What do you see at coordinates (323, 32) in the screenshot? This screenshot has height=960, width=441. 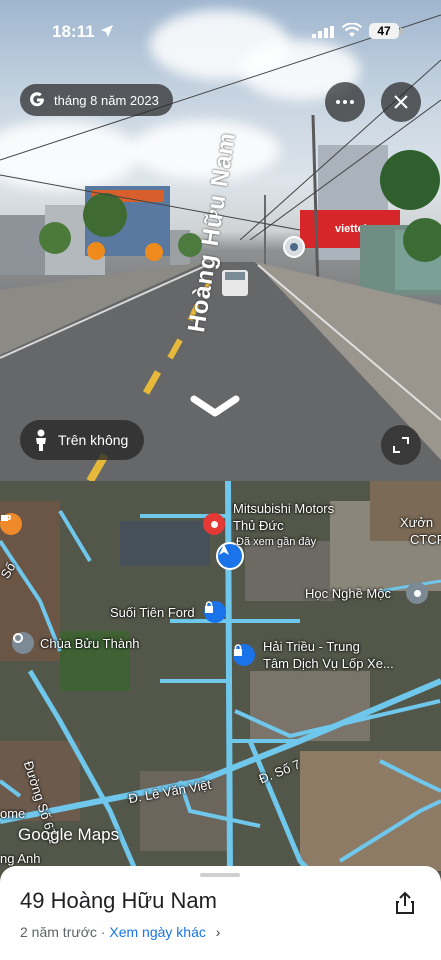 I see `cellular-signal-icon` at bounding box center [323, 32].